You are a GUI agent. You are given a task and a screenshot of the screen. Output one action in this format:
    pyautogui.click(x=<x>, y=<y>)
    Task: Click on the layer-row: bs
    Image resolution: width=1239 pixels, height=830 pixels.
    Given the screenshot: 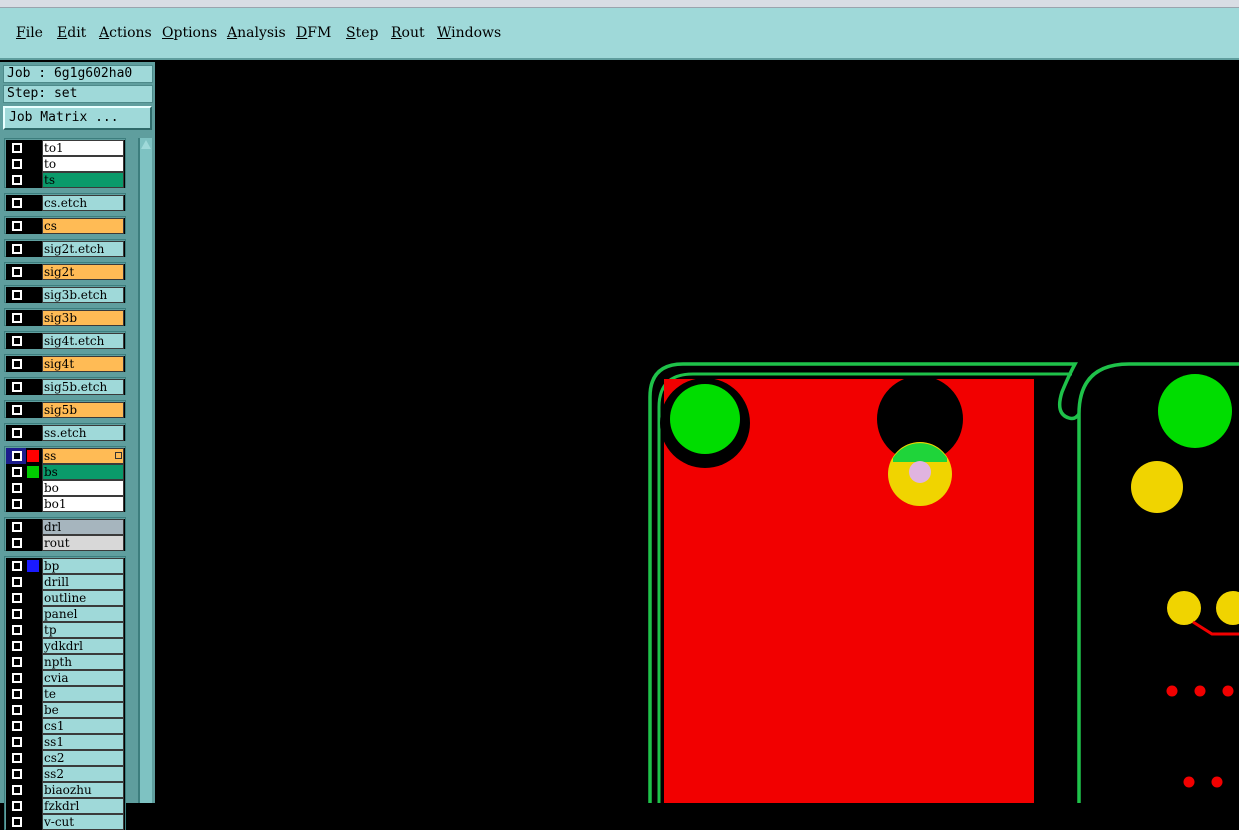 What is the action you would take?
    pyautogui.click(x=65, y=472)
    